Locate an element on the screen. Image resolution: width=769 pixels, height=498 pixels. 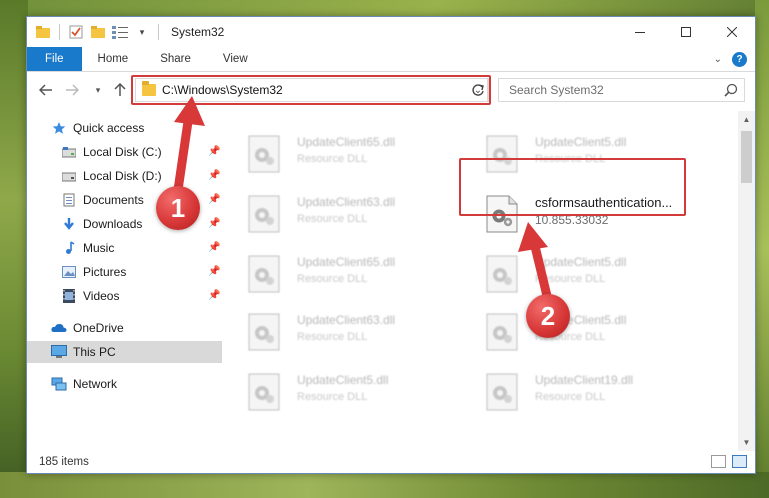
scroll-up-arrow-icon: ▲ is located at coordinates (746, 119).